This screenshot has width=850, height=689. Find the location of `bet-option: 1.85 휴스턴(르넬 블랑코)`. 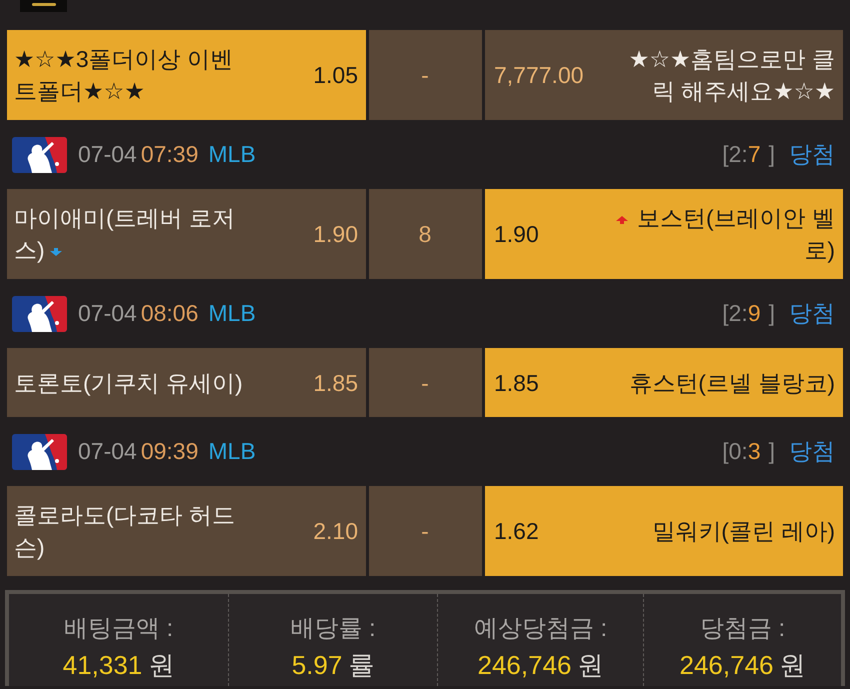

bet-option: 1.85 휴스턴(르넬 블랑코) is located at coordinates (664, 382).